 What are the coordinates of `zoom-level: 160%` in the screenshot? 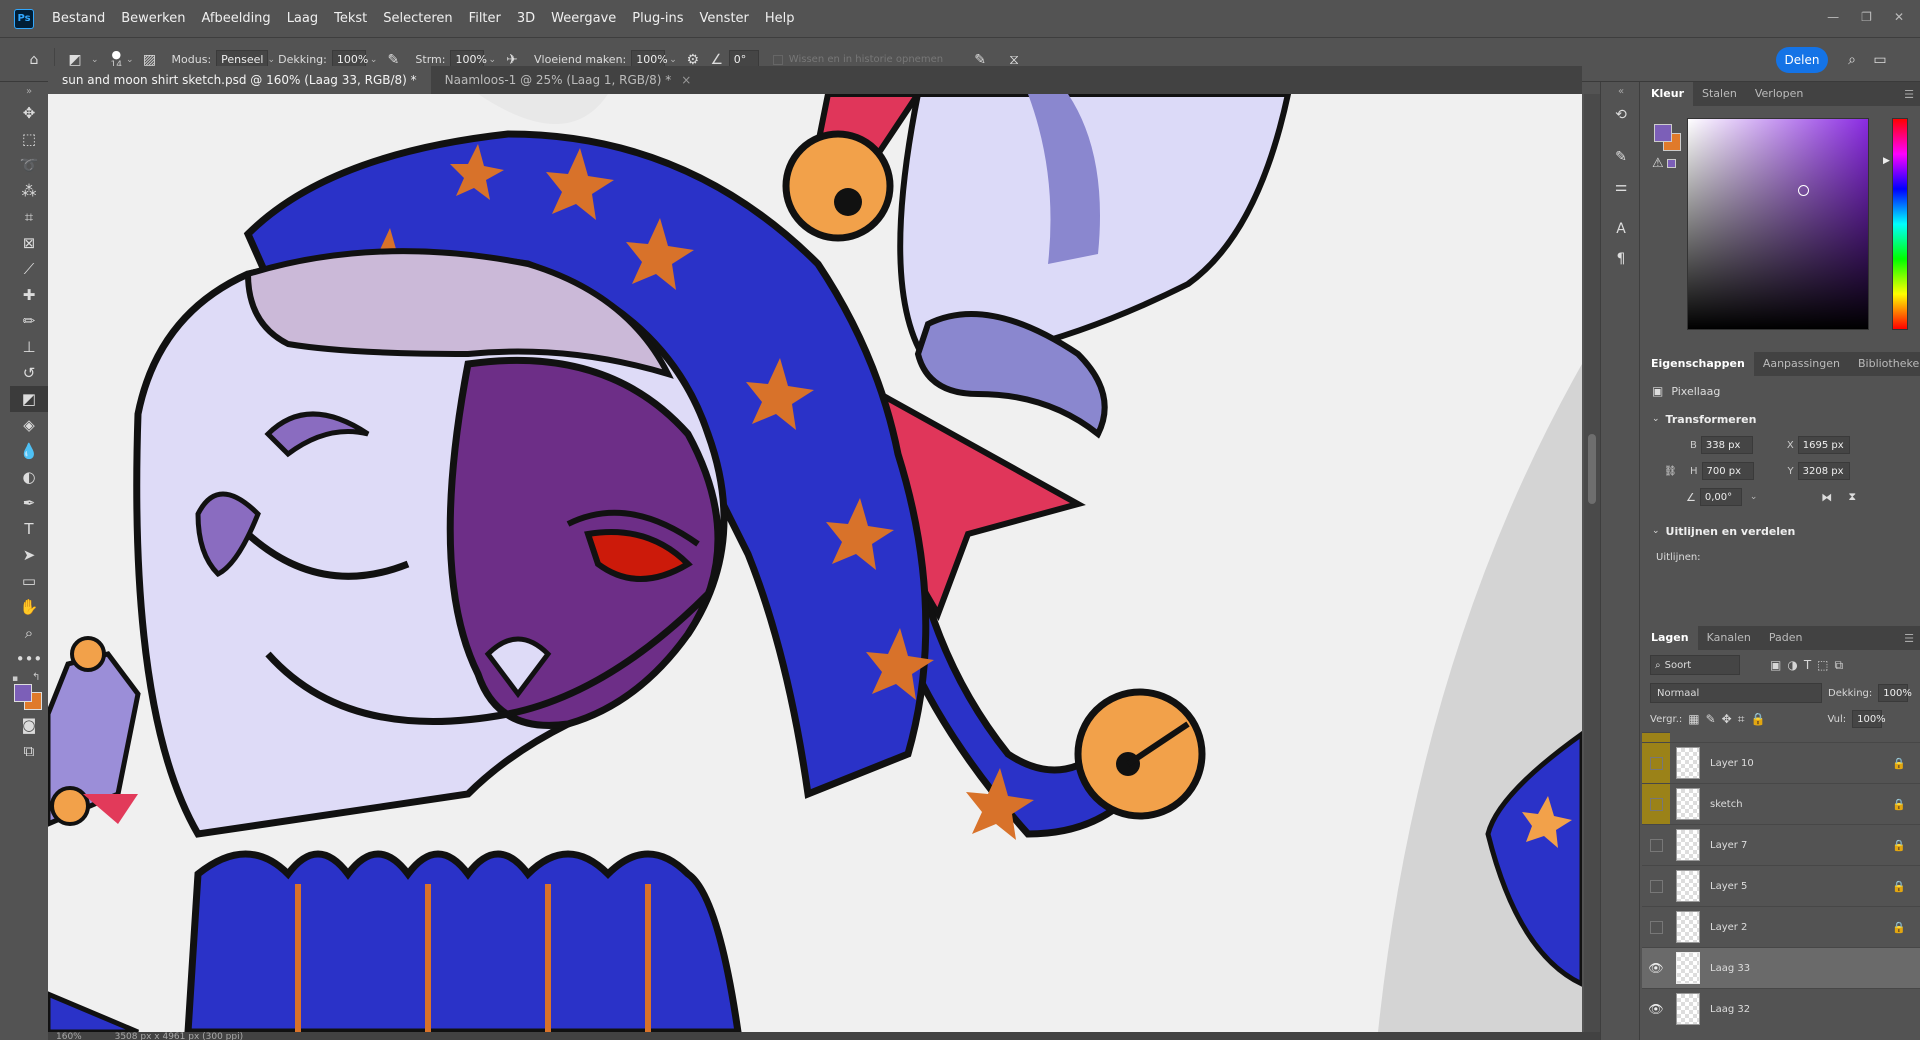 It's located at (69, 1036).